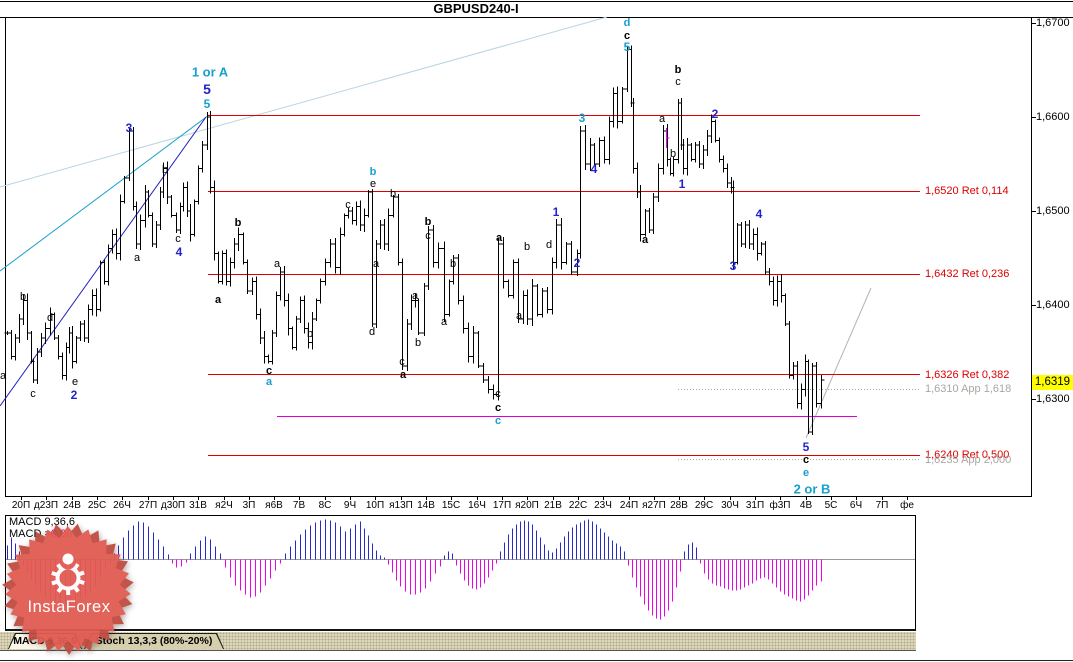 The image size is (1073, 662). What do you see at coordinates (72, 505) in the screenshot?
I see `time-axis-tick-label: 24В` at bounding box center [72, 505].